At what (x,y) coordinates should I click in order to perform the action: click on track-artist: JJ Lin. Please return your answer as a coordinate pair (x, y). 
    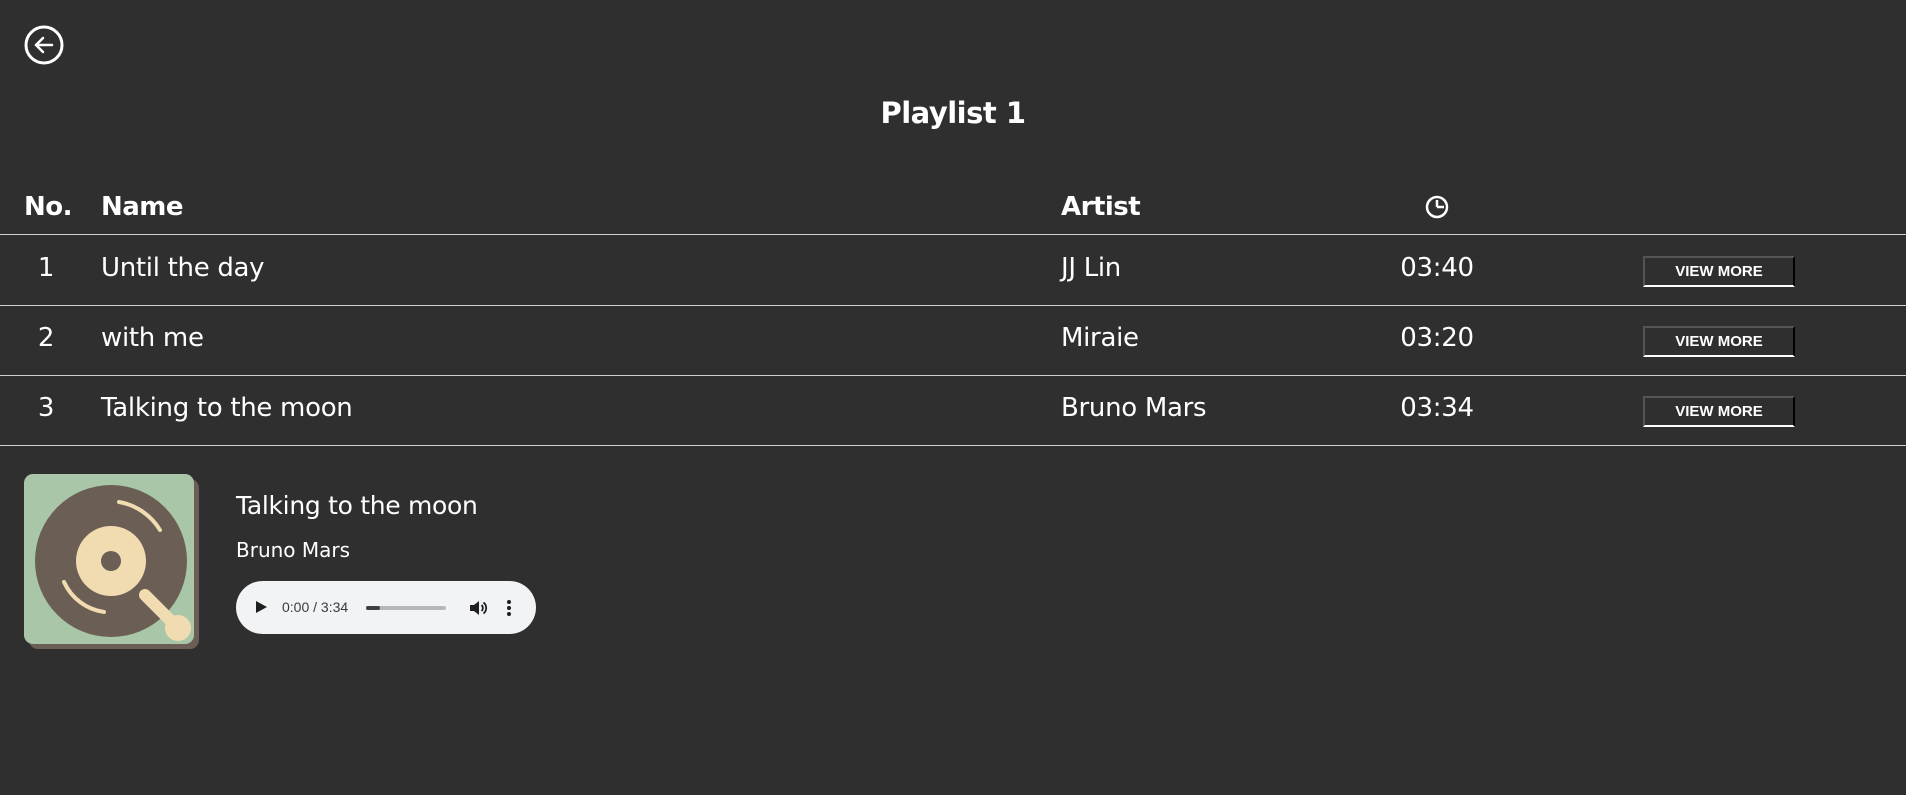
    Looking at the image, I should click on (1091, 268).